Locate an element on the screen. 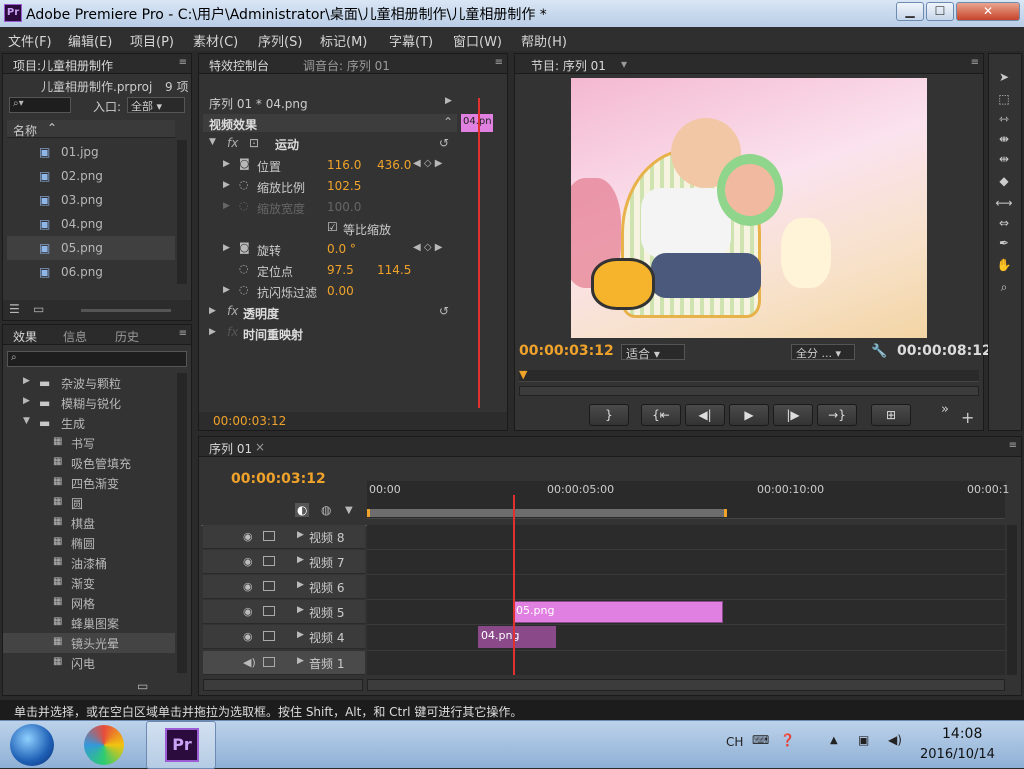 Image resolution: width=1024 pixels, height=769 pixels. effect-item: ▦ 油漆桶 is located at coordinates (89, 563).